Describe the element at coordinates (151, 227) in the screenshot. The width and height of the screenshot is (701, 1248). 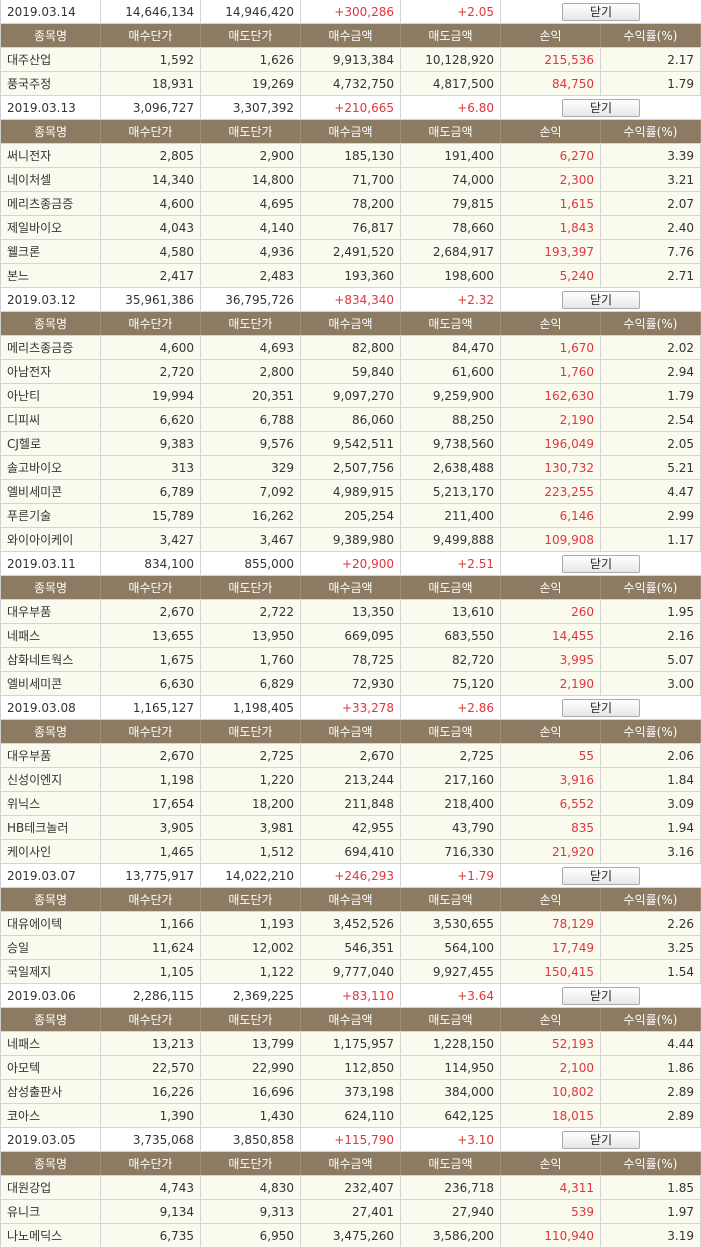
I see `row-value: 4,043` at that location.